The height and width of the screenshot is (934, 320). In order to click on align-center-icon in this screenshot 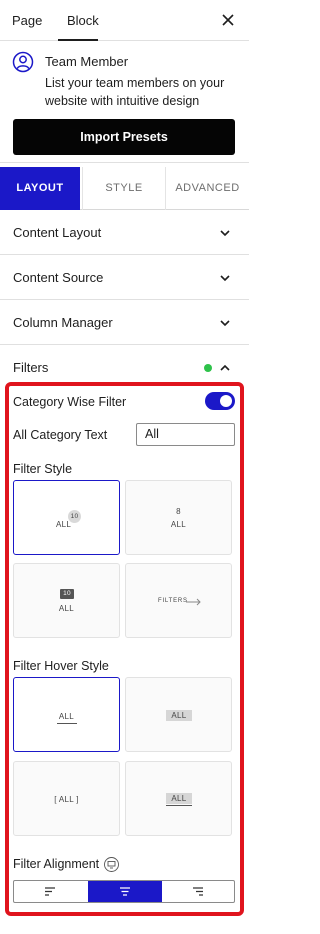, I will do `click(125, 891)`.